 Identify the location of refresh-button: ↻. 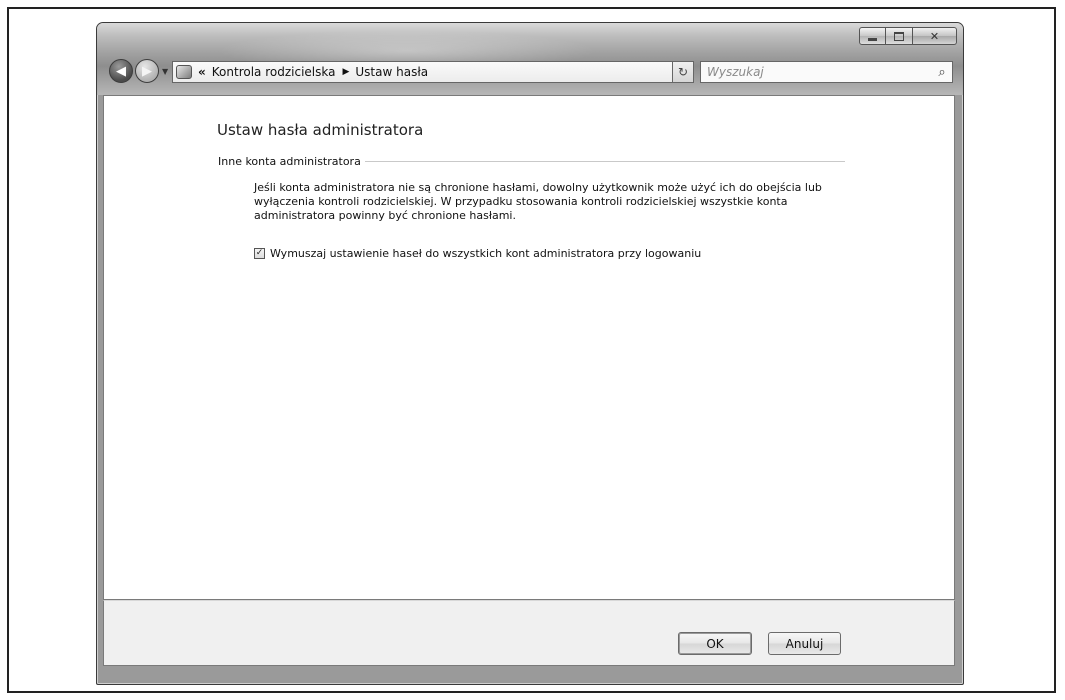
(683, 72).